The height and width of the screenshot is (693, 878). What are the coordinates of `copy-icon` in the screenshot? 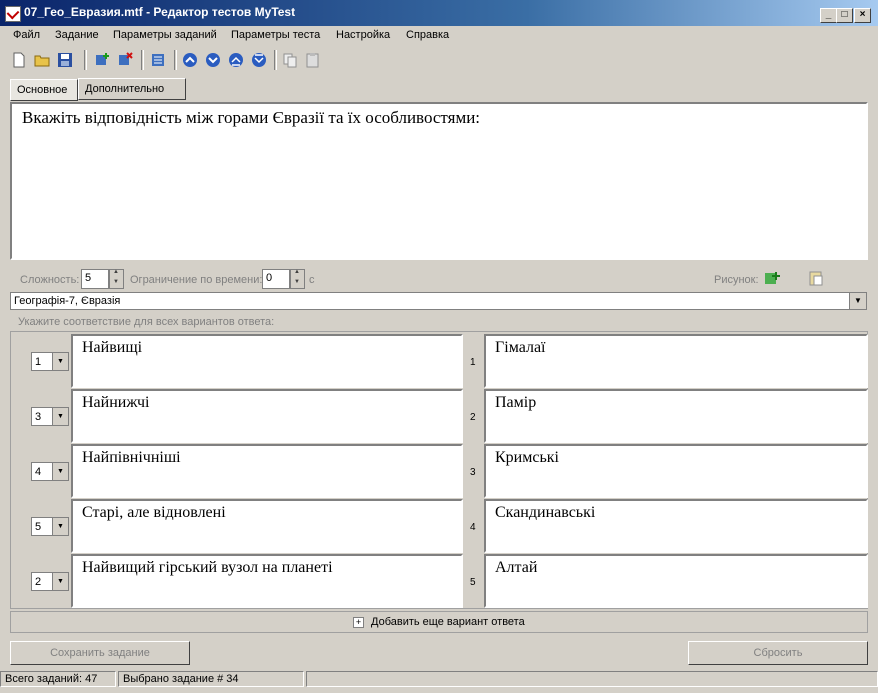 It's located at (290, 60).